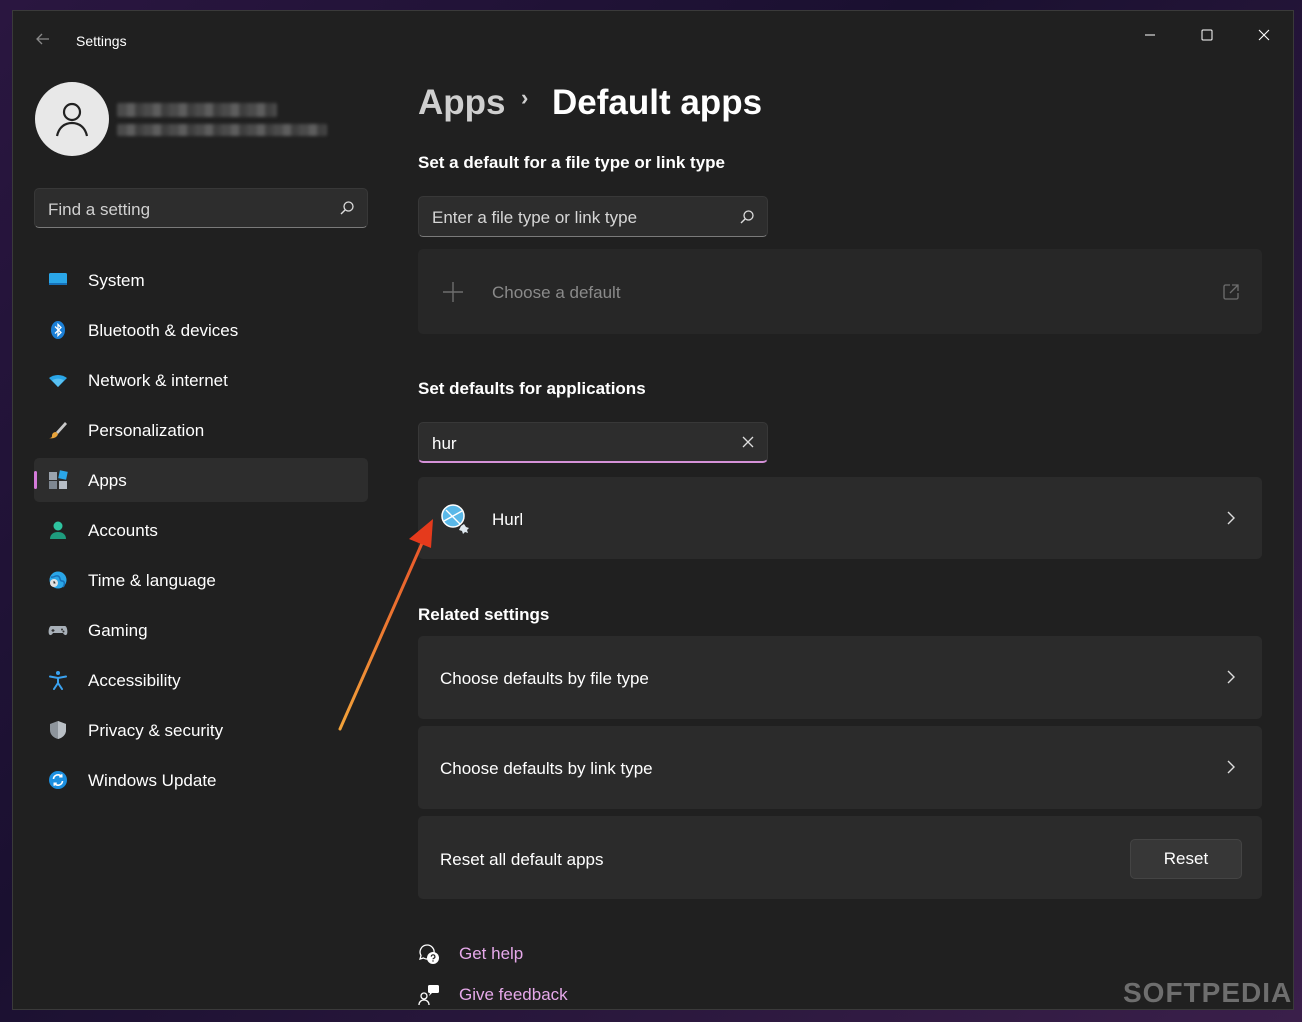  I want to click on apps-icon, so click(58, 480).